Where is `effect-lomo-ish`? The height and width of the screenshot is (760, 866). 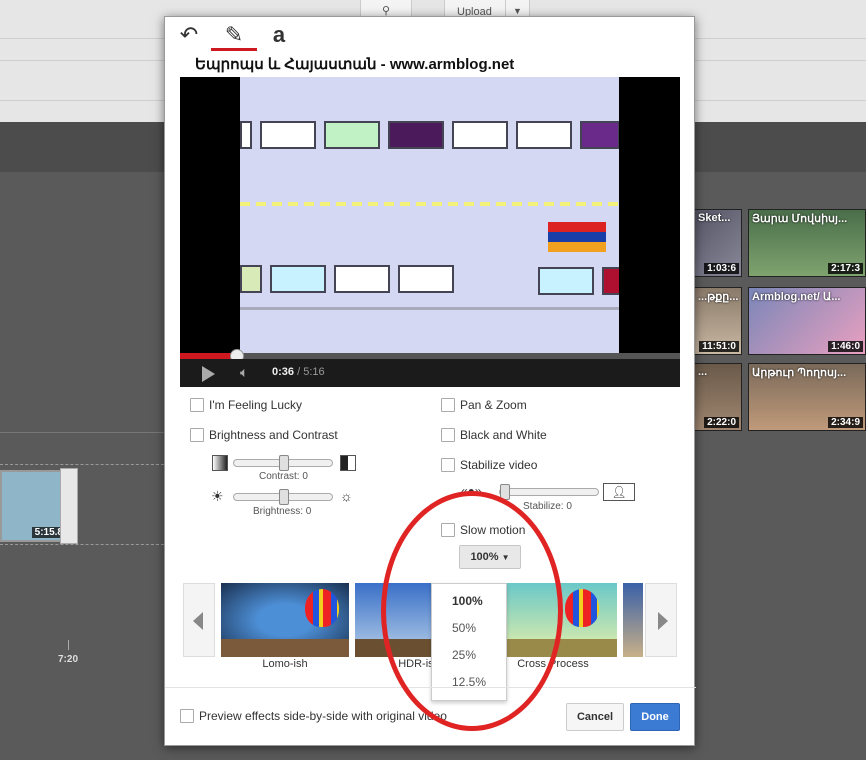 effect-lomo-ish is located at coordinates (285, 620).